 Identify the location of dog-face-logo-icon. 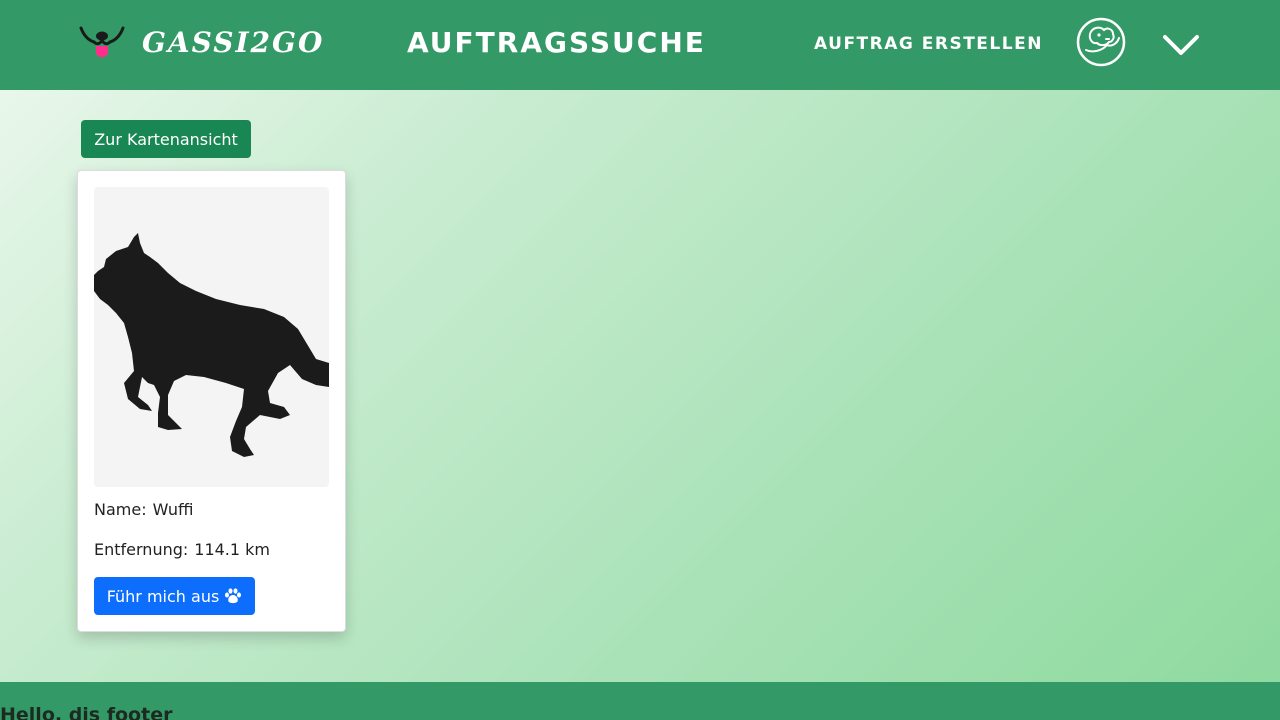
(102, 42).